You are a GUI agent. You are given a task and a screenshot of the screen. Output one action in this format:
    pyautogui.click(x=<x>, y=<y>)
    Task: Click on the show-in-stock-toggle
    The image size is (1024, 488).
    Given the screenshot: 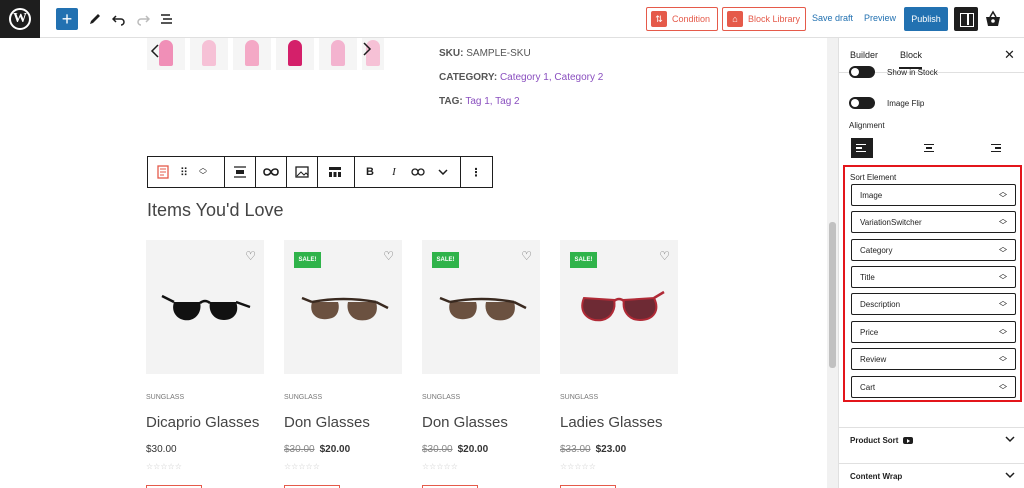 What is the action you would take?
    pyautogui.click(x=862, y=72)
    